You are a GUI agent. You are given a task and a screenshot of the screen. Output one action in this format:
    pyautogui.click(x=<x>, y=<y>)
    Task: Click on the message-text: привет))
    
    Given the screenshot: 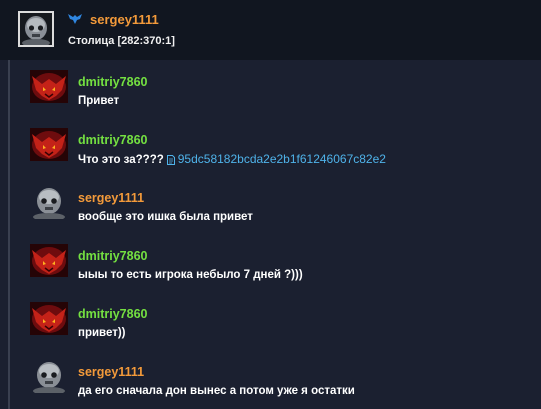 What is the action you would take?
    pyautogui.click(x=102, y=333)
    